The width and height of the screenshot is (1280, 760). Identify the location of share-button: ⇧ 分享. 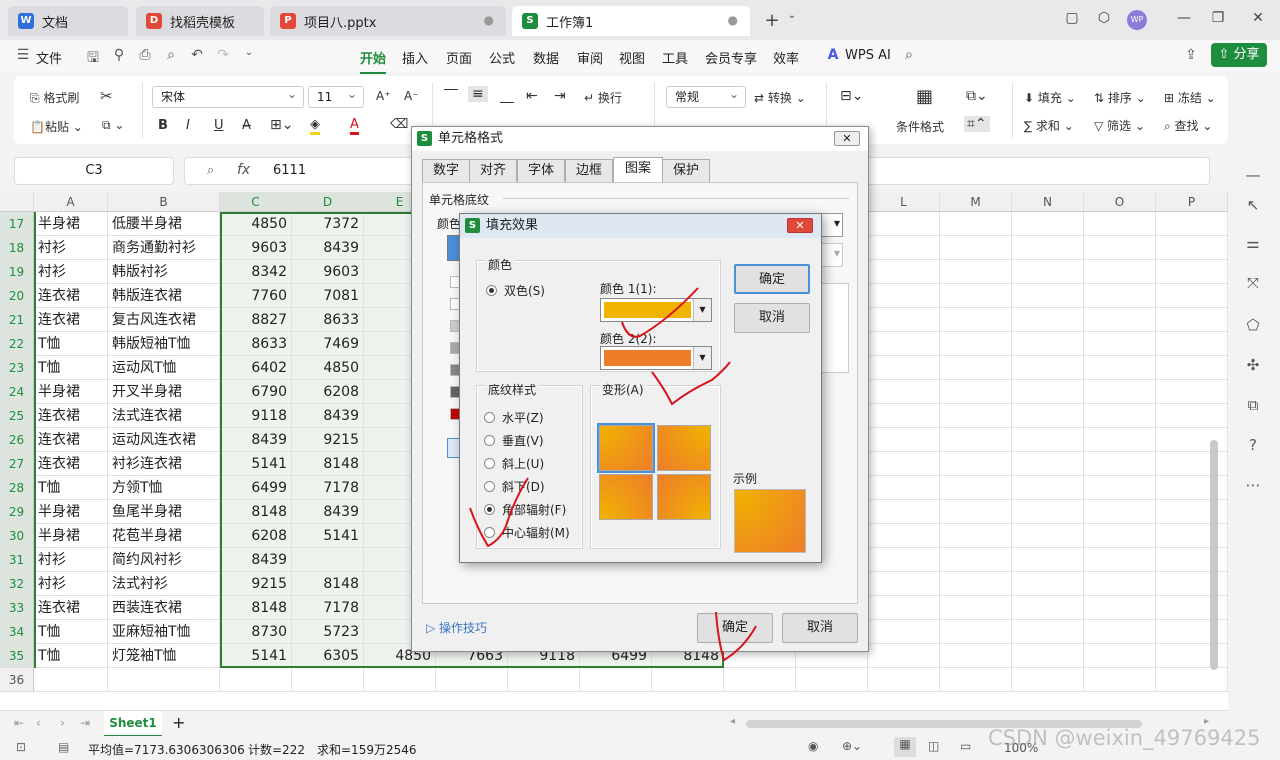
(1239, 55).